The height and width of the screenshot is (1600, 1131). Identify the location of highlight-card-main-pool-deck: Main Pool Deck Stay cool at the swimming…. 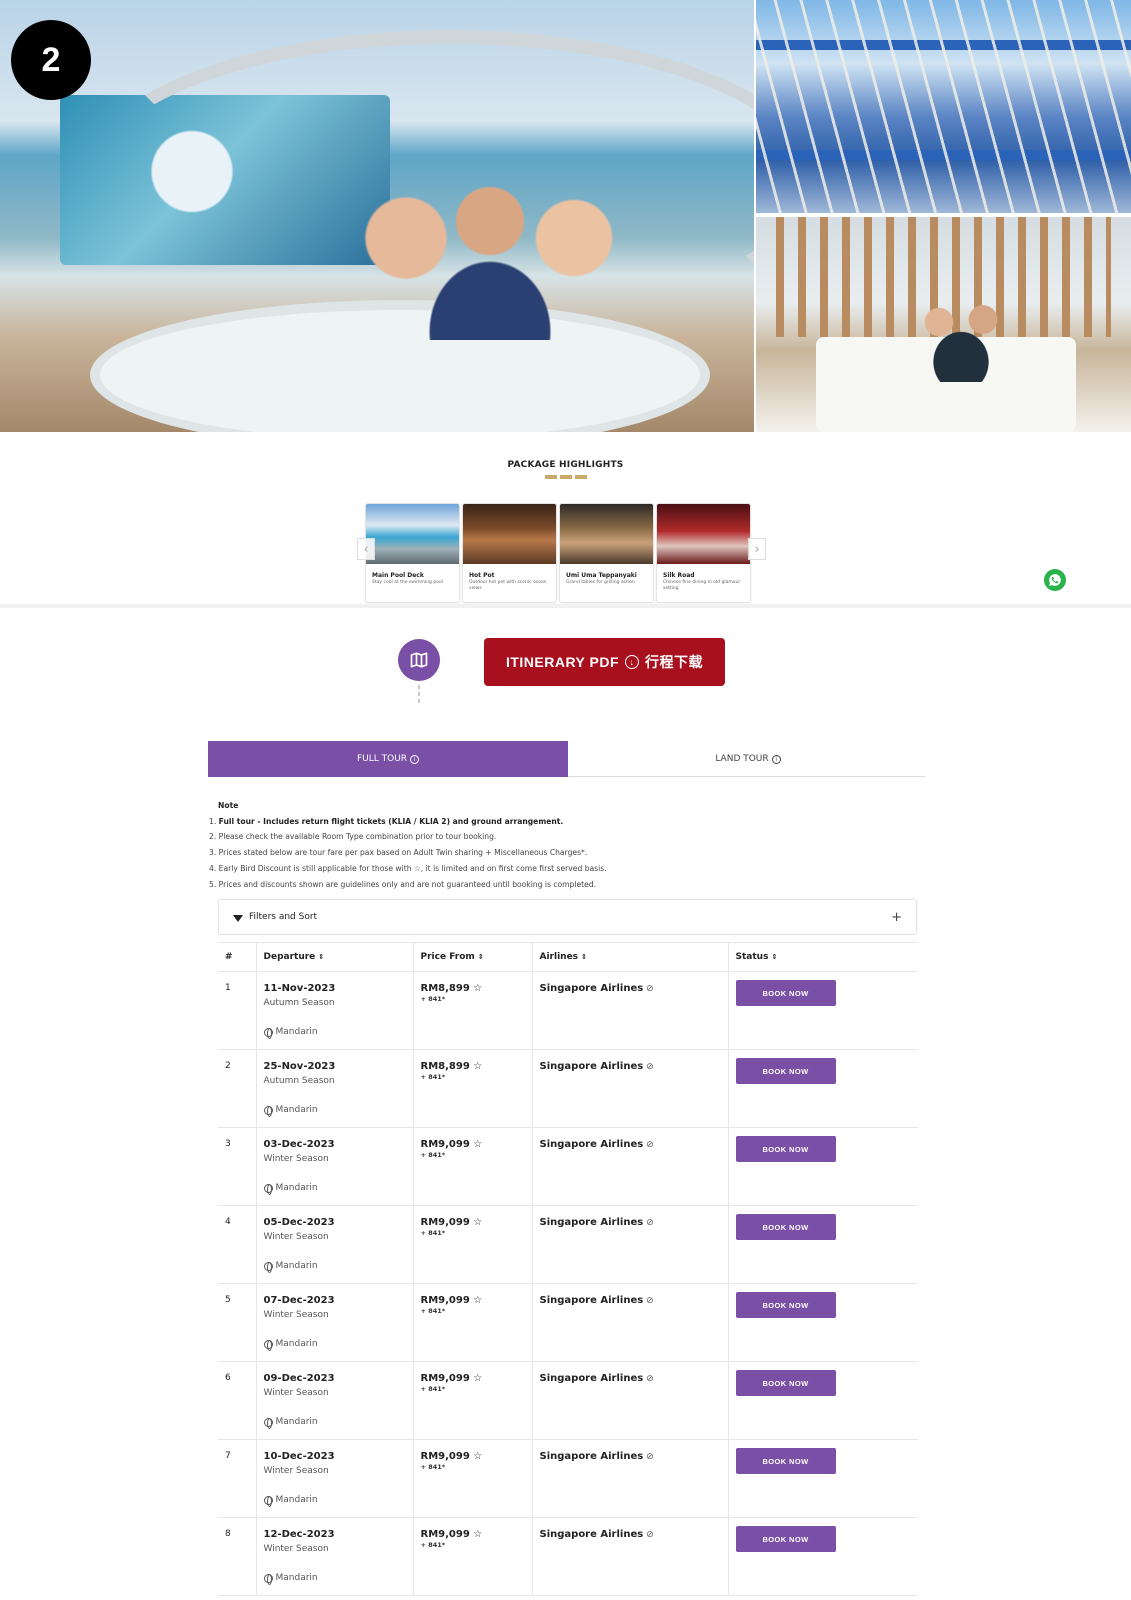
(412, 553).